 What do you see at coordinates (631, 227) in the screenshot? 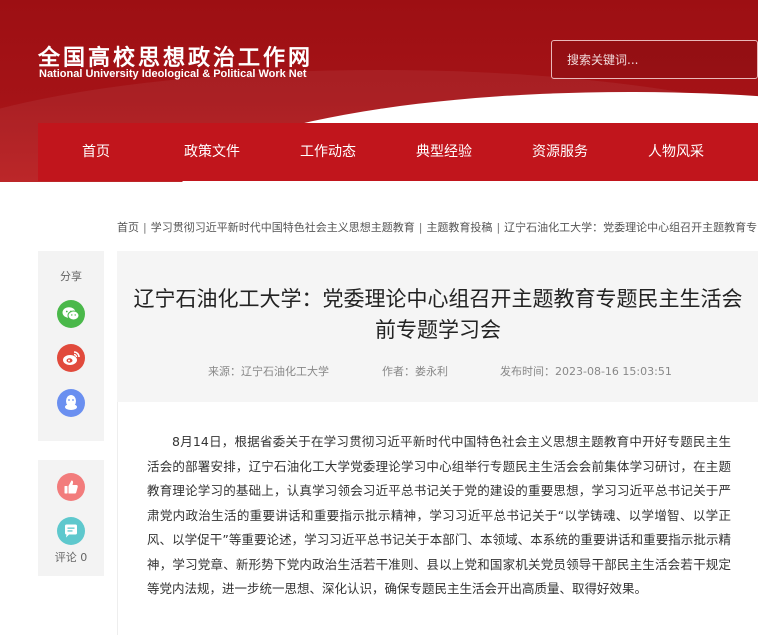
I see `breadcrumb-current: 辽宁石油化工大学：党委理论中心组召开主题教育专` at bounding box center [631, 227].